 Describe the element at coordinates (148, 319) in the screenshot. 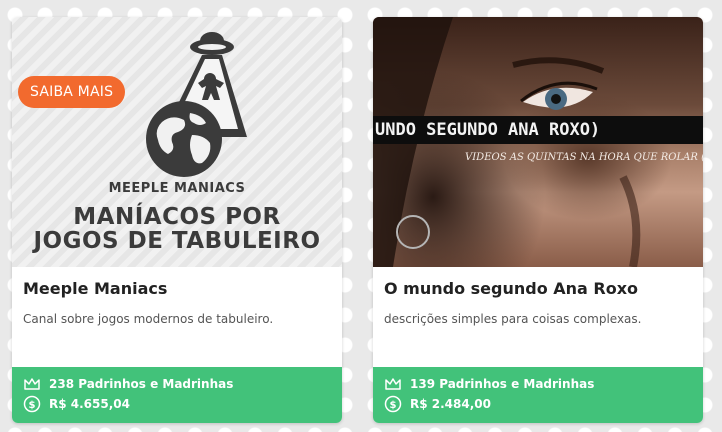

I see `card-description: Canal sobre jogos modernos de tabuleiro.` at that location.